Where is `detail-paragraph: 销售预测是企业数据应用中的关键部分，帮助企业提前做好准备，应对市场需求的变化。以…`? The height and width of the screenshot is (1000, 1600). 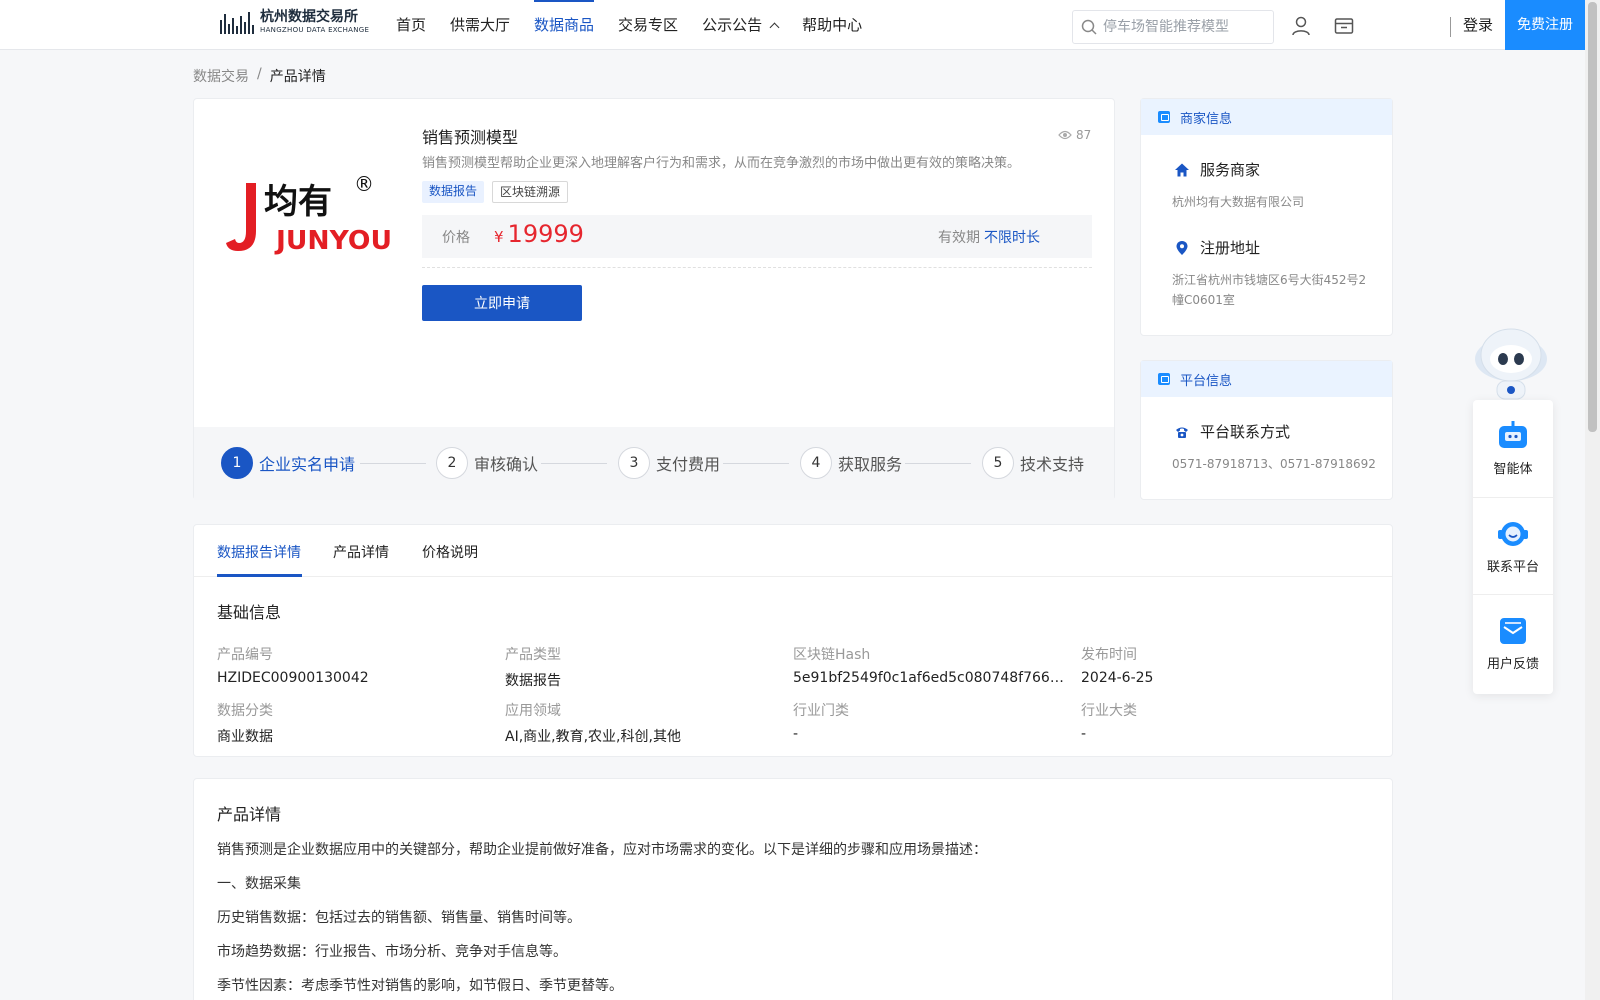 detail-paragraph: 销售预测是企业数据应用中的关键部分，帮助企业提前做好准备，应对市场需求的变化。以… is located at coordinates (602, 850).